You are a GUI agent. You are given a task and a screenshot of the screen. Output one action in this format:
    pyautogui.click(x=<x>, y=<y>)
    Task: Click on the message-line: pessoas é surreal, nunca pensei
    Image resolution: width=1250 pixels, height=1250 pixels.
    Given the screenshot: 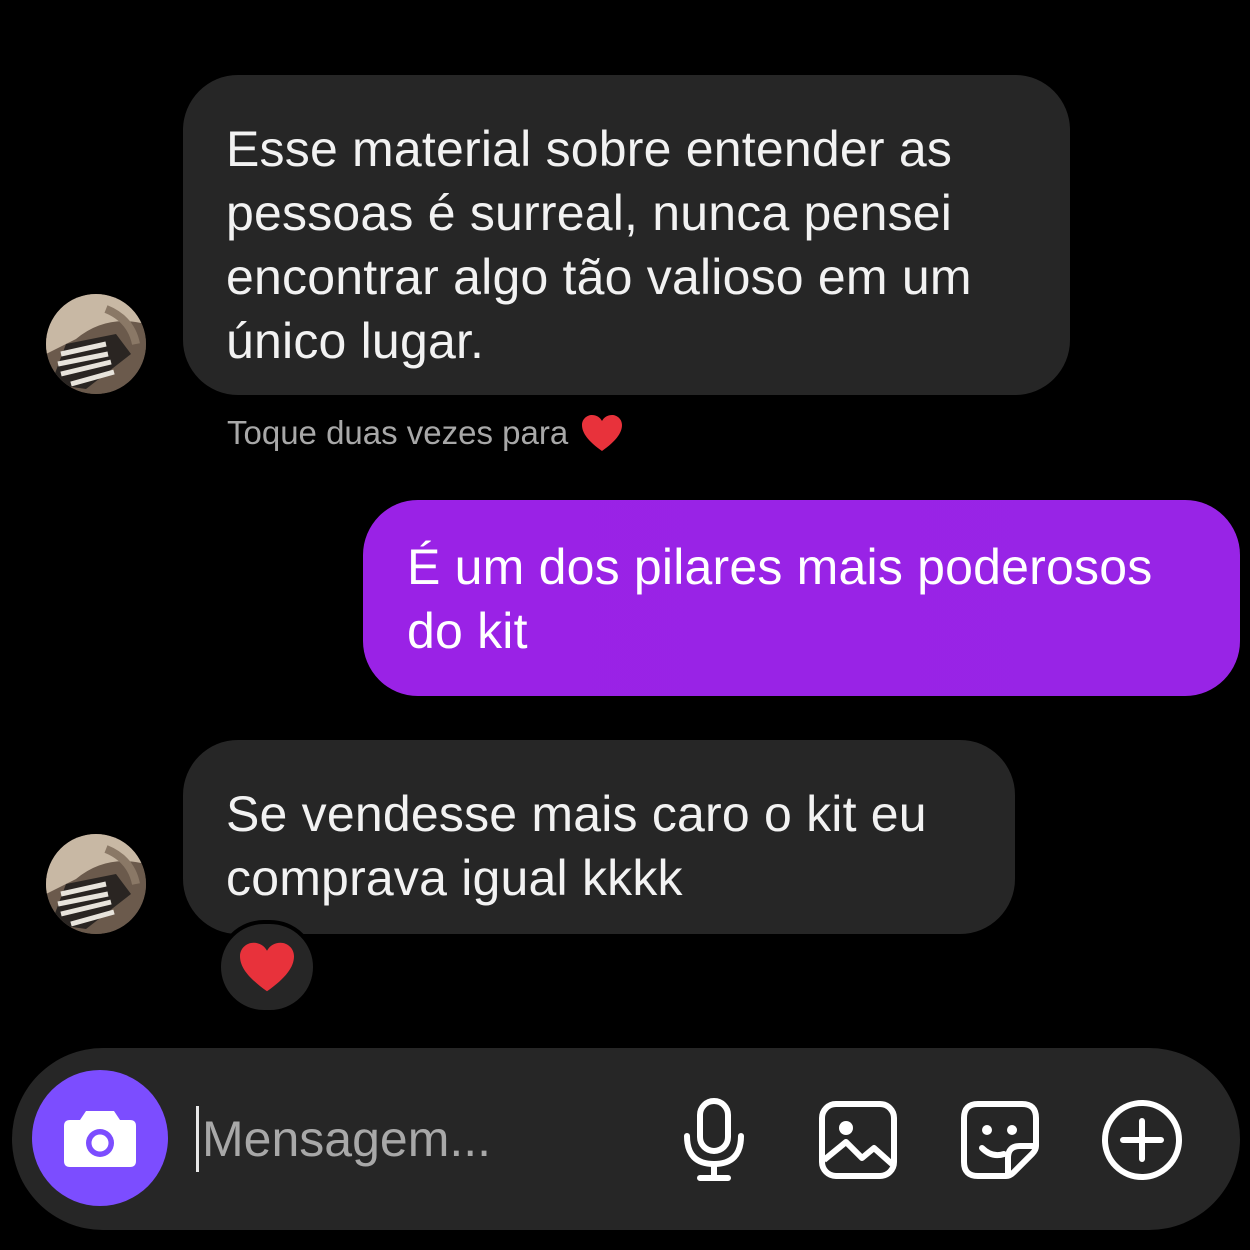 What is the action you would take?
    pyautogui.click(x=589, y=213)
    